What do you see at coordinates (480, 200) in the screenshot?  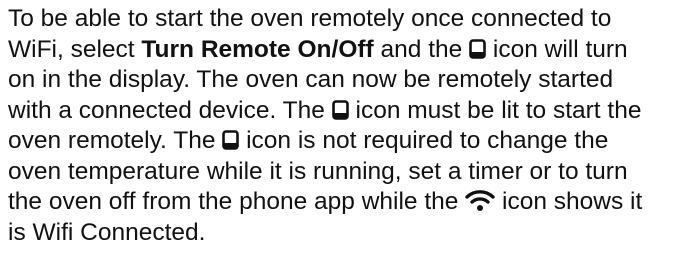 I see `wifi-icon` at bounding box center [480, 200].